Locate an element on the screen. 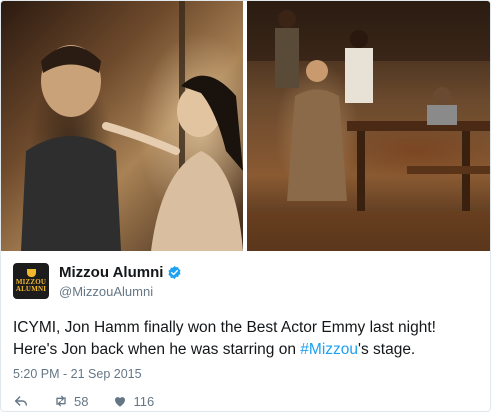 This screenshot has width=491, height=412. tweet-actions: 58 116 is located at coordinates (83, 401).